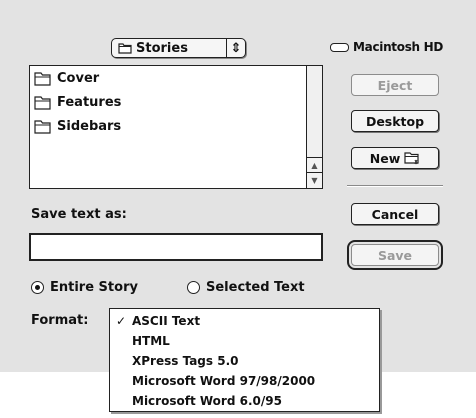 This screenshot has width=476, height=418. I want to click on file-name: Features, so click(89, 102).